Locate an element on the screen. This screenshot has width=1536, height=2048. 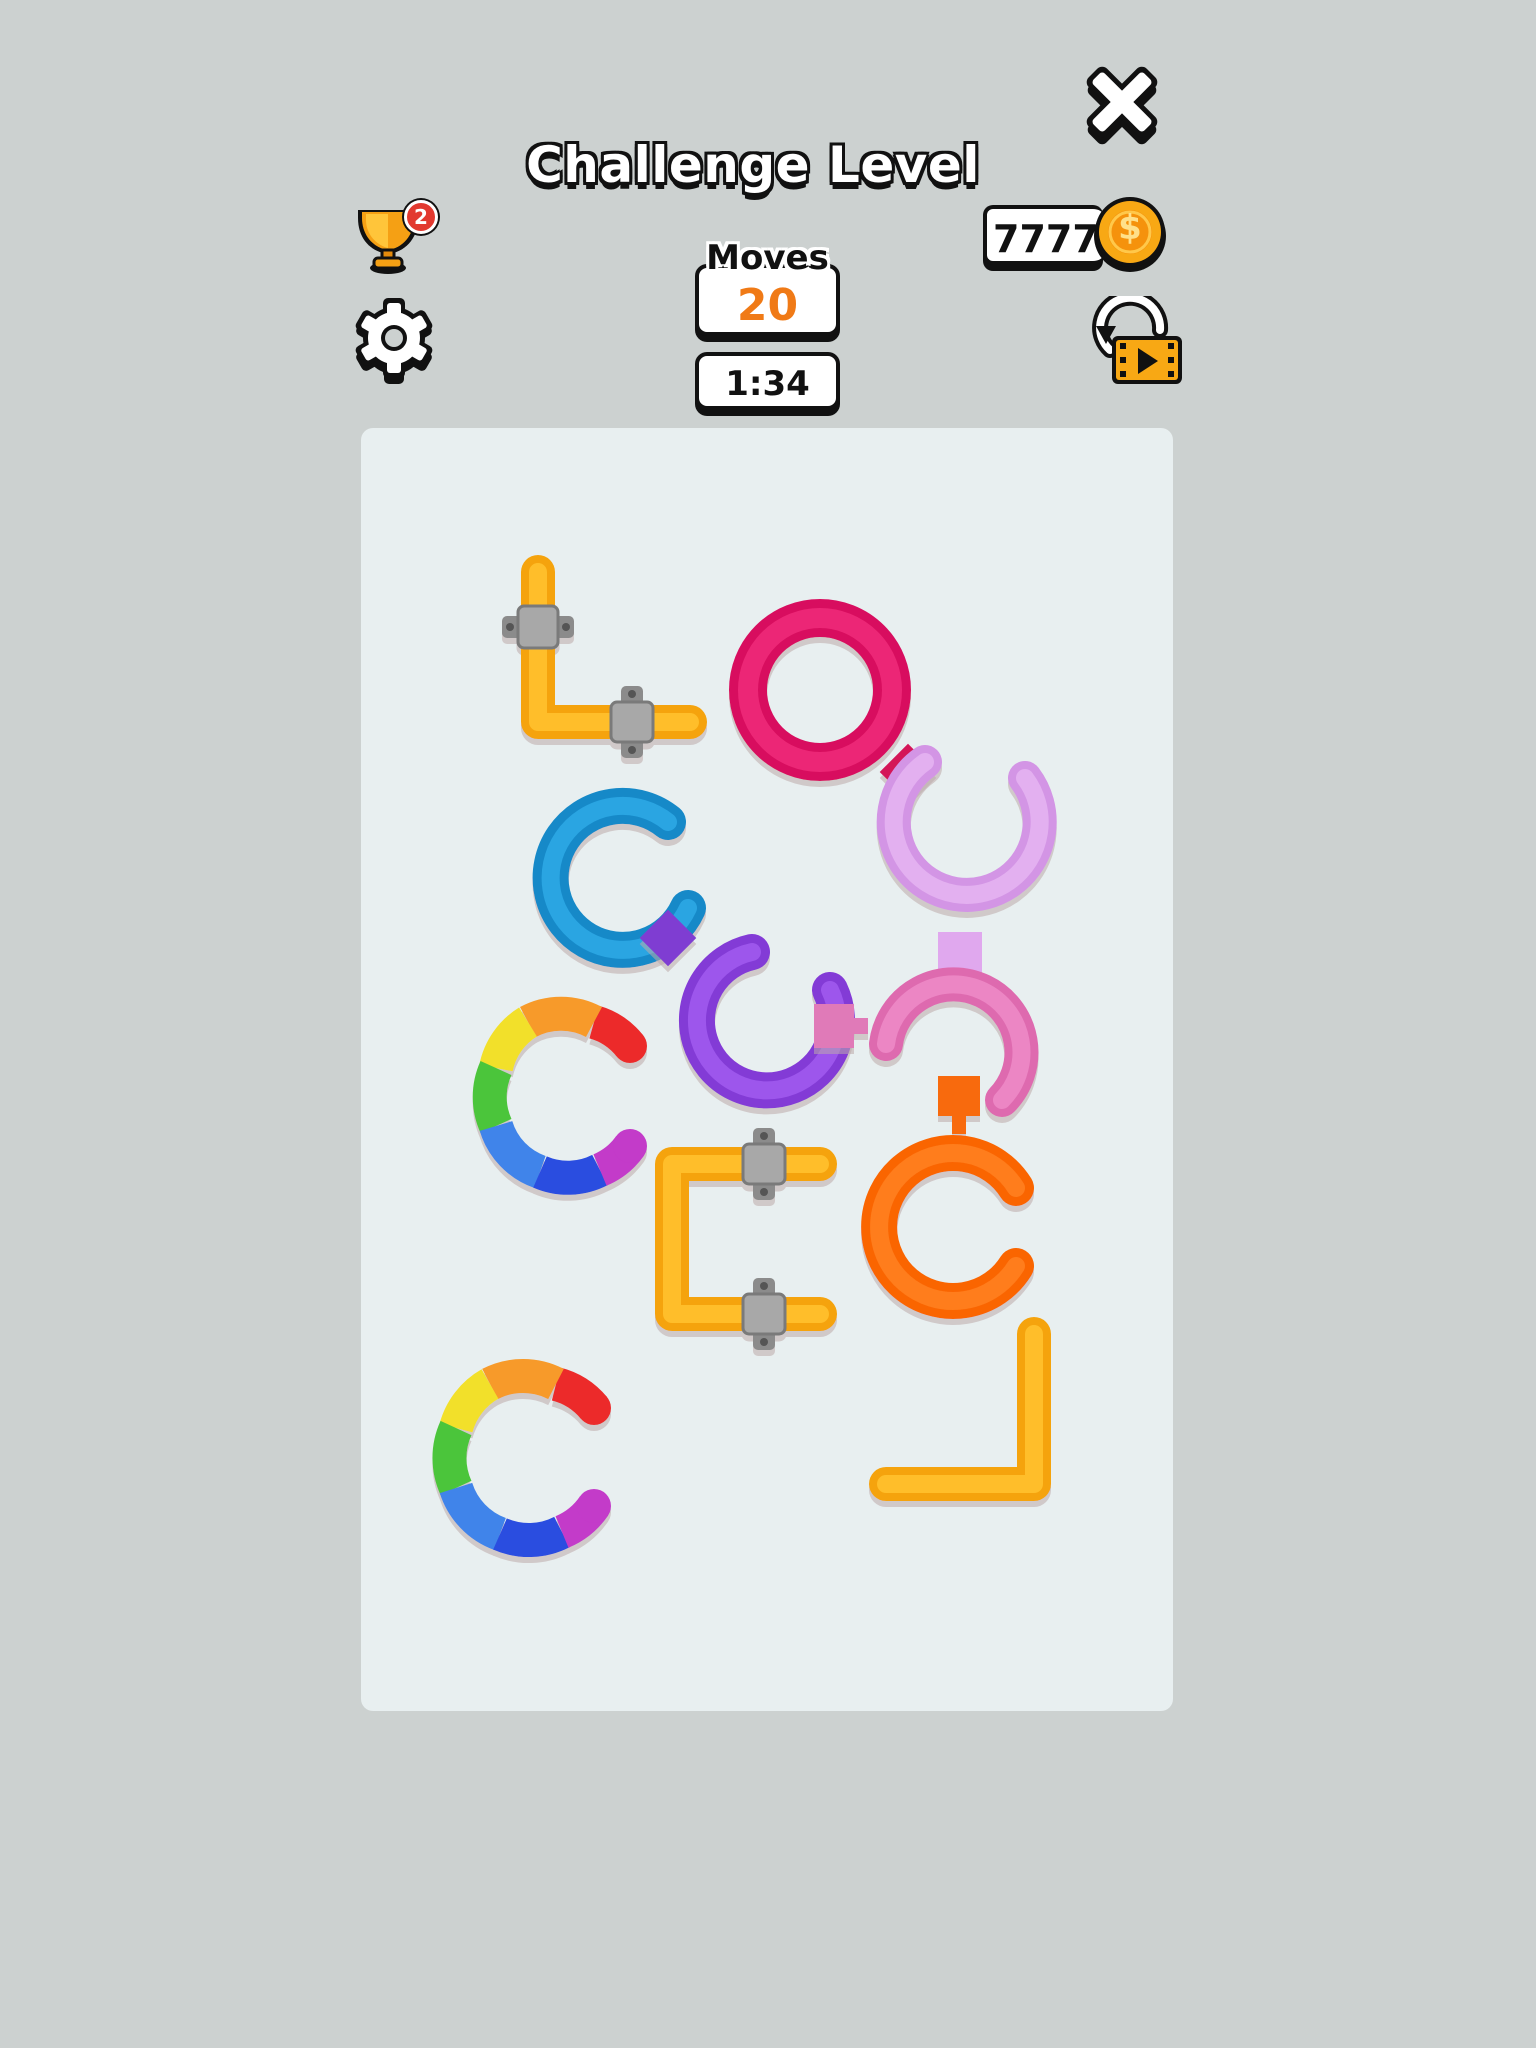
moves-label: Moves is located at coordinates (767, 258).